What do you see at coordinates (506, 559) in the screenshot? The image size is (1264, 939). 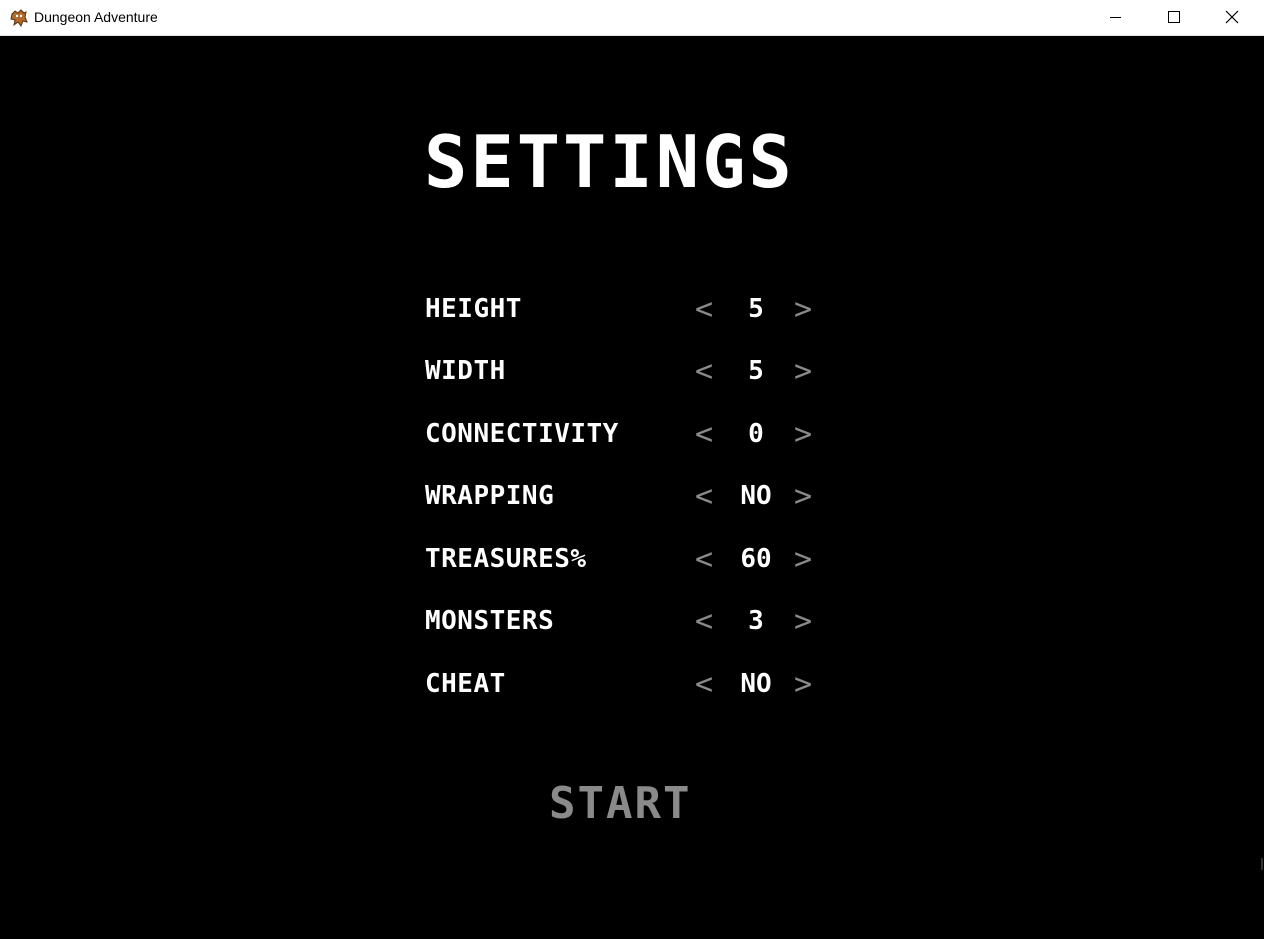 I see `setting-label: TREASURES%` at bounding box center [506, 559].